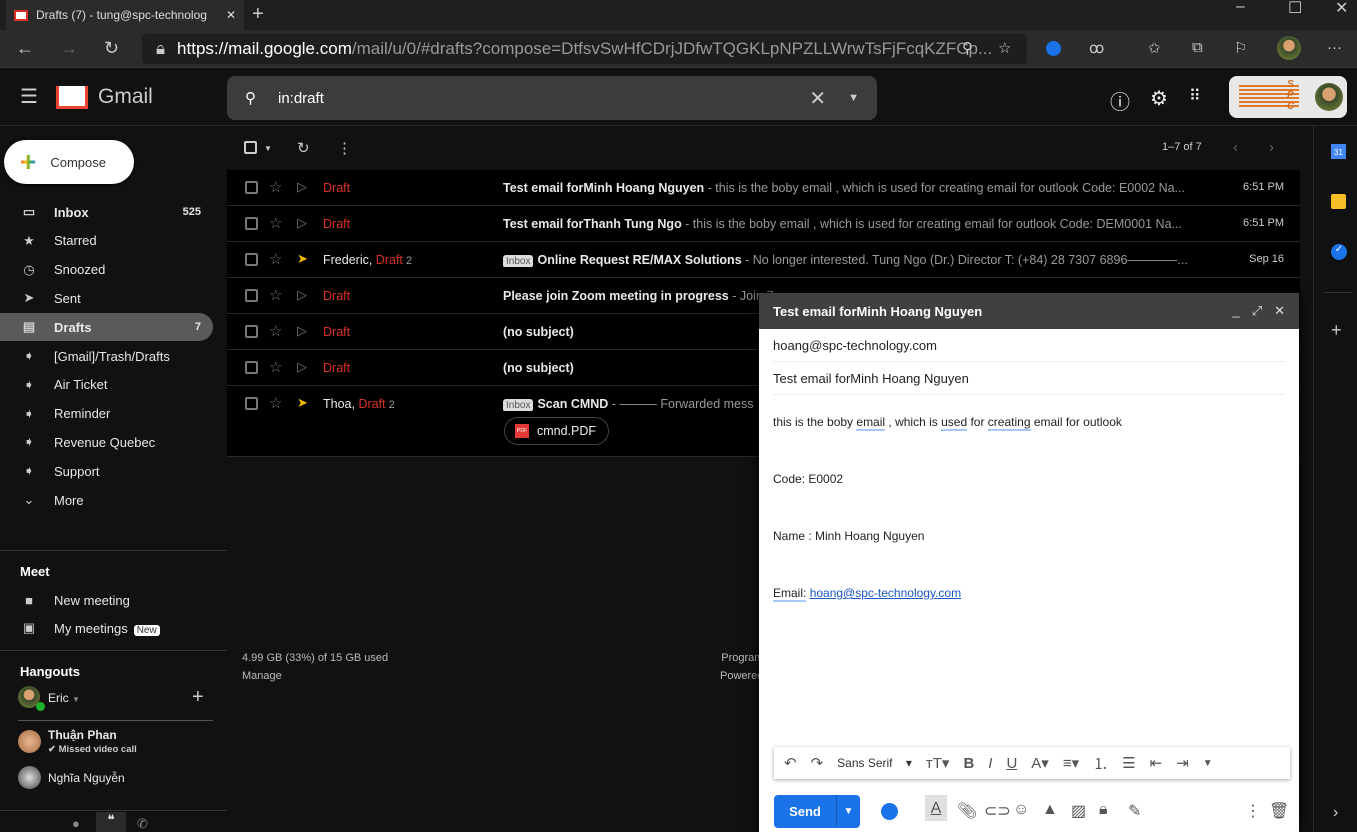 This screenshot has width=1357, height=832. What do you see at coordinates (1338, 151) in the screenshot?
I see `calendar-icon: 31` at bounding box center [1338, 151].